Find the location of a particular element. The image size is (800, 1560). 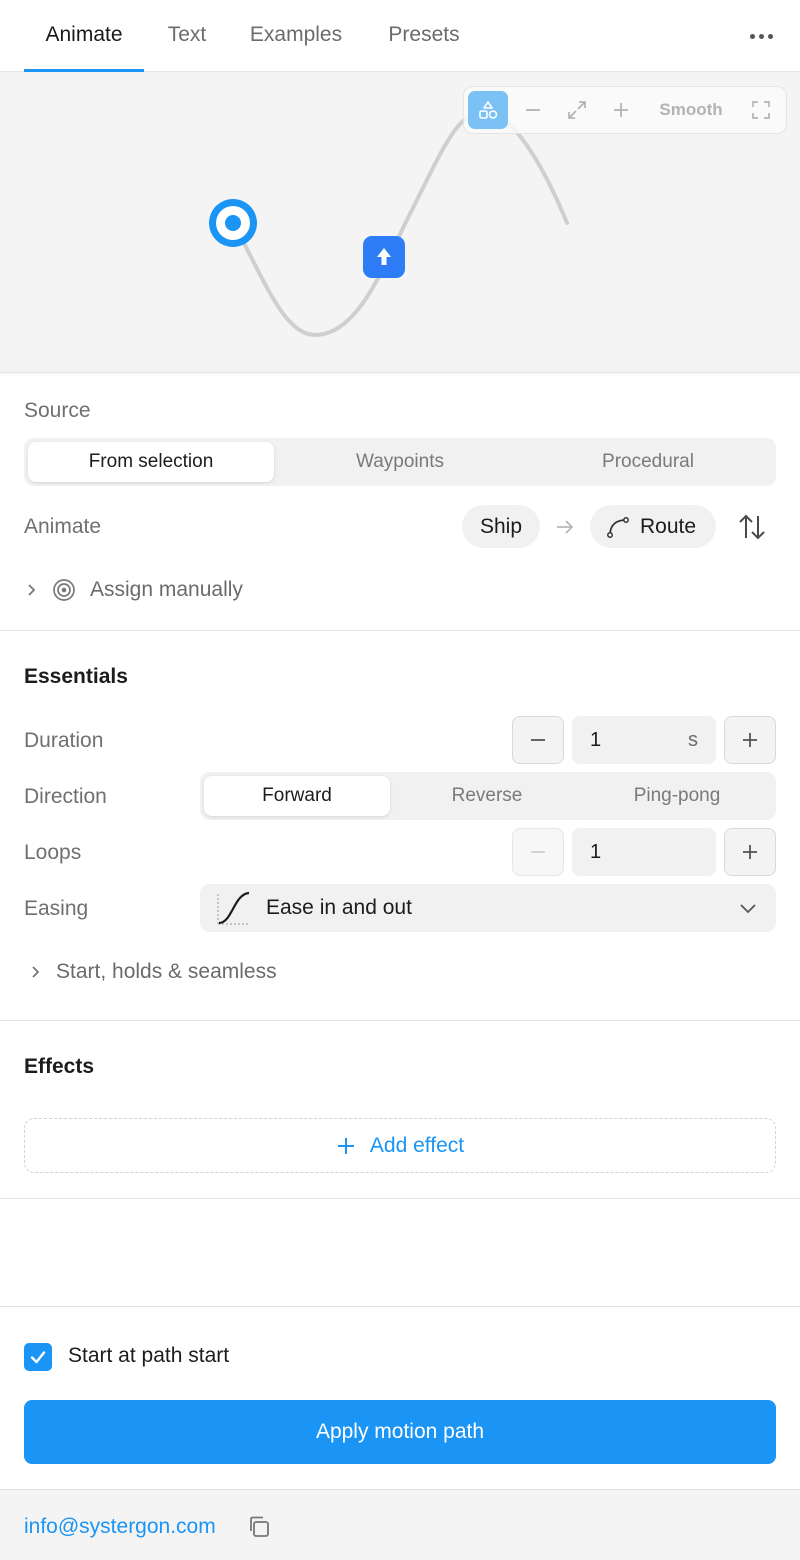

plus-icon is located at coordinates (346, 1146).